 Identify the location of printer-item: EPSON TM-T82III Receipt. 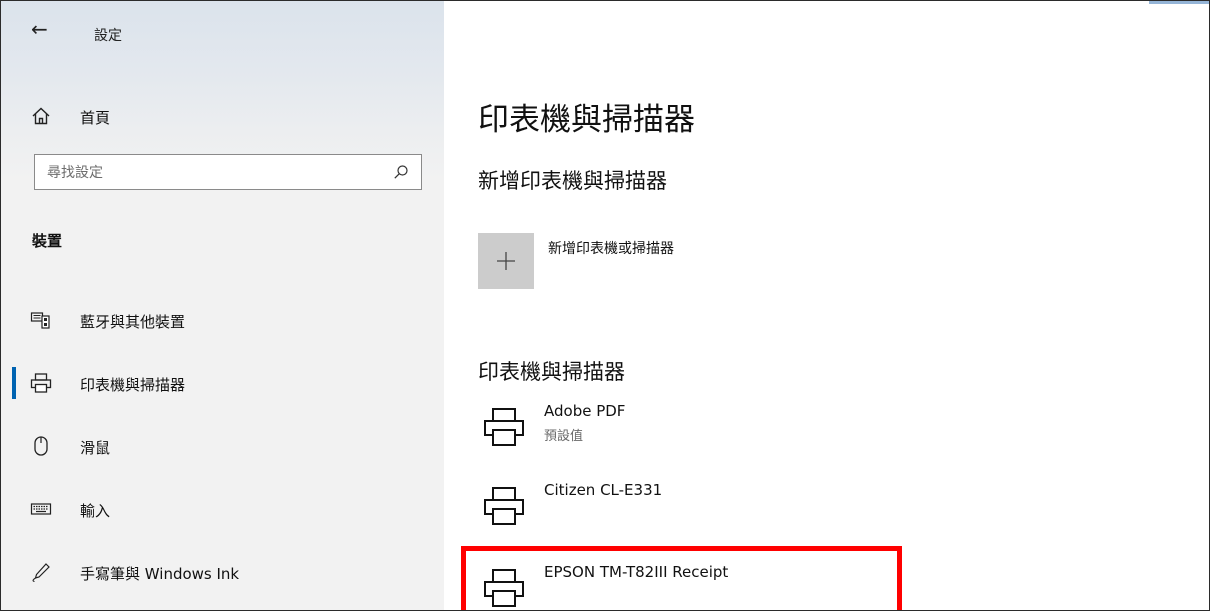
(774, 584).